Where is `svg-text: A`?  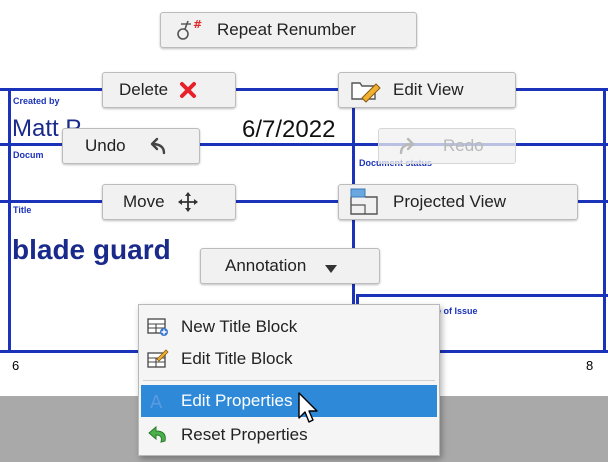
svg-text: A is located at coordinates (156, 401).